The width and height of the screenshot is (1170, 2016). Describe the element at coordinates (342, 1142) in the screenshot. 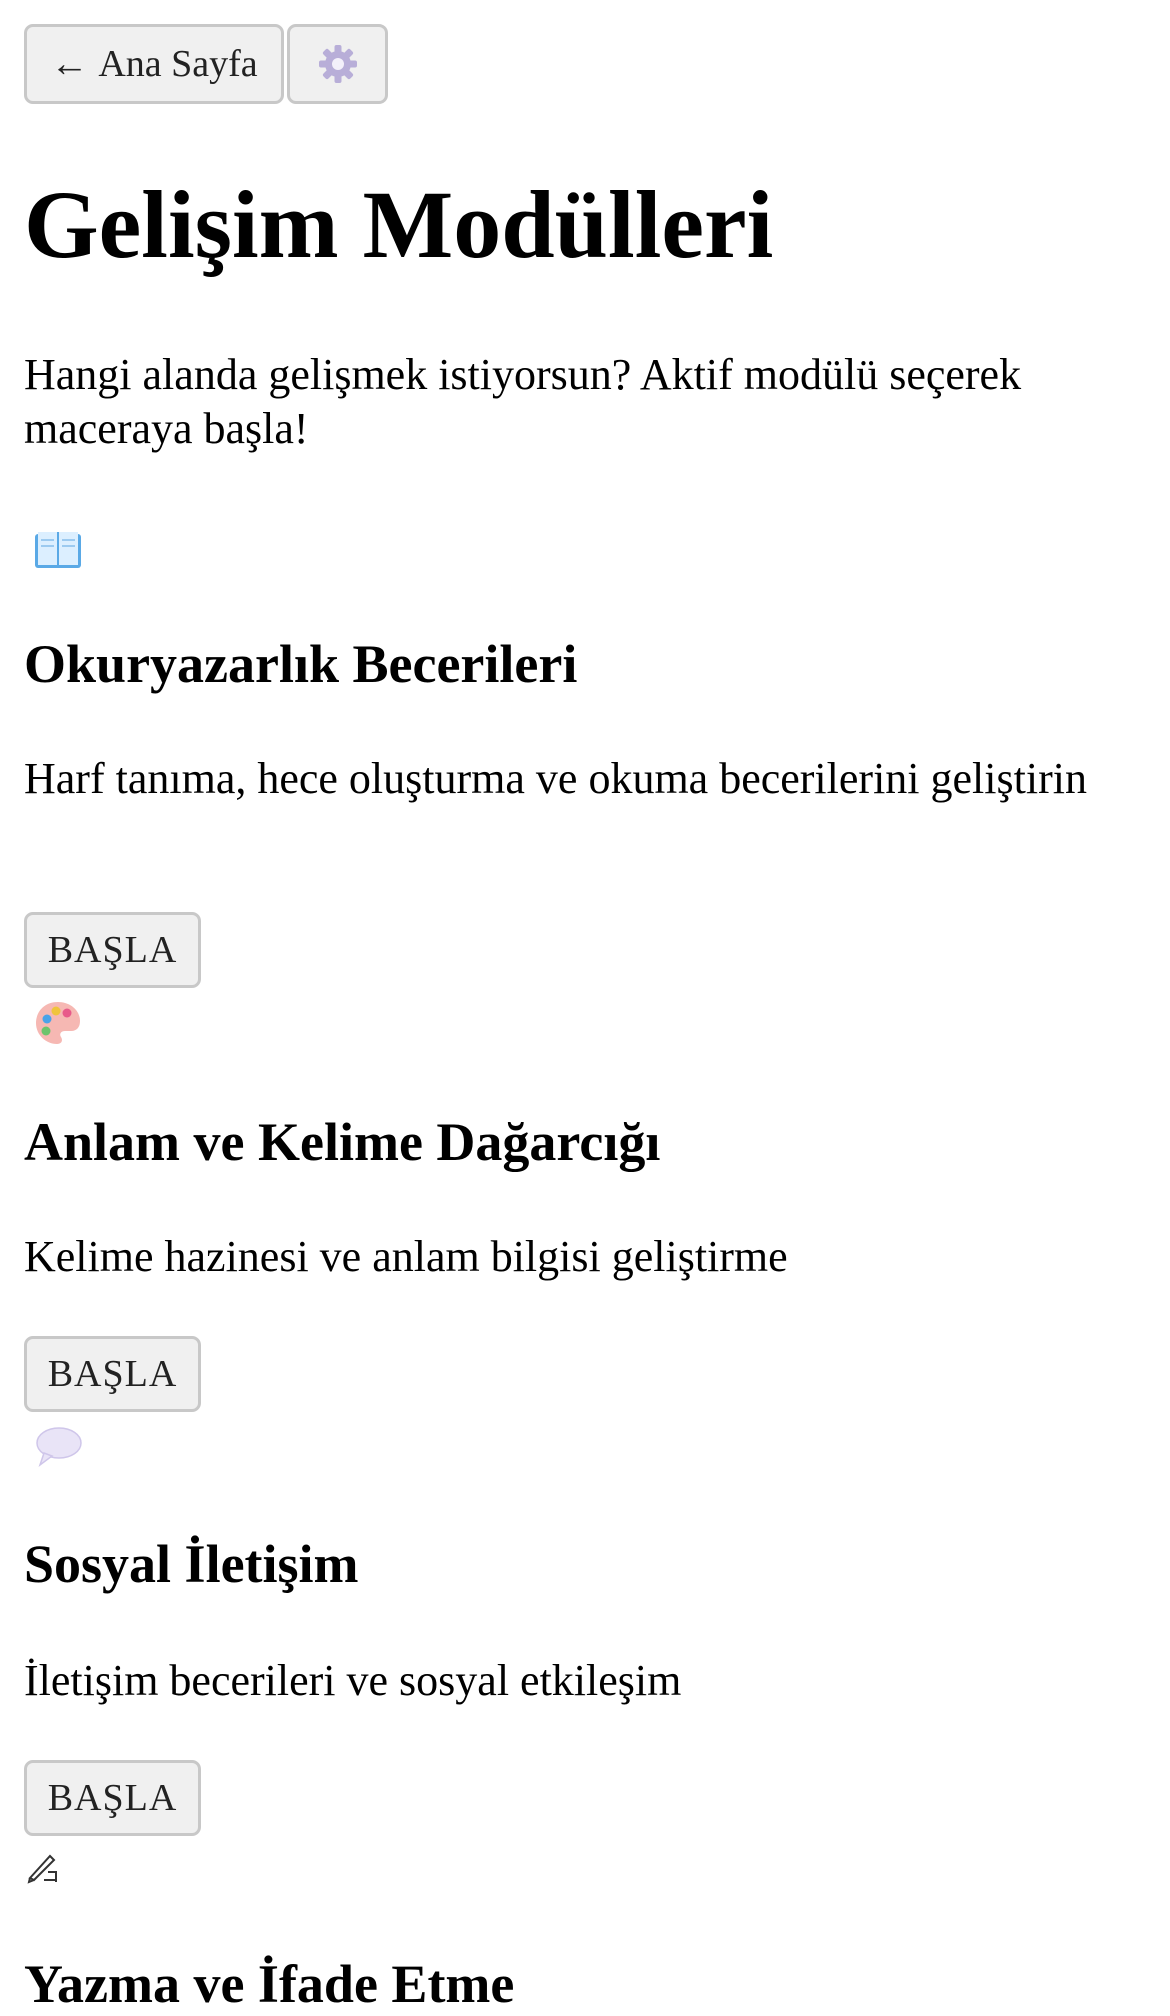

I see `module-title: Anlam ve Kelime Dağarcığı` at that location.